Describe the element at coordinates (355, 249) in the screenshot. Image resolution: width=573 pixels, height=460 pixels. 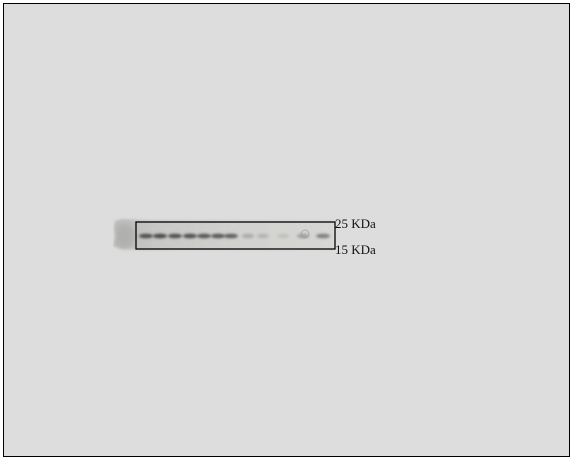
I see `marker-label-15kda: 15 KDa` at that location.